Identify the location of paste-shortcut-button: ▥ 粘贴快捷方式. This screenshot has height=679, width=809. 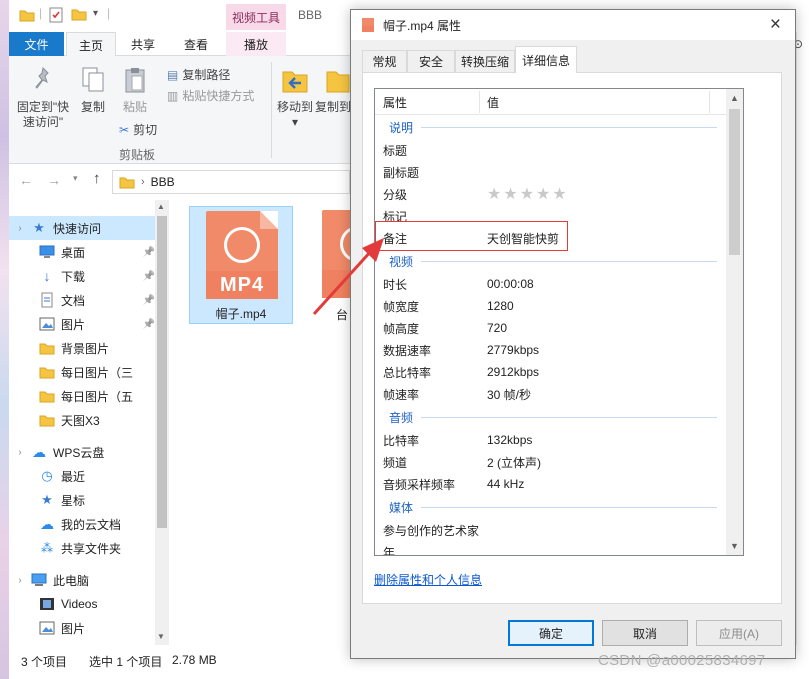
(210, 95).